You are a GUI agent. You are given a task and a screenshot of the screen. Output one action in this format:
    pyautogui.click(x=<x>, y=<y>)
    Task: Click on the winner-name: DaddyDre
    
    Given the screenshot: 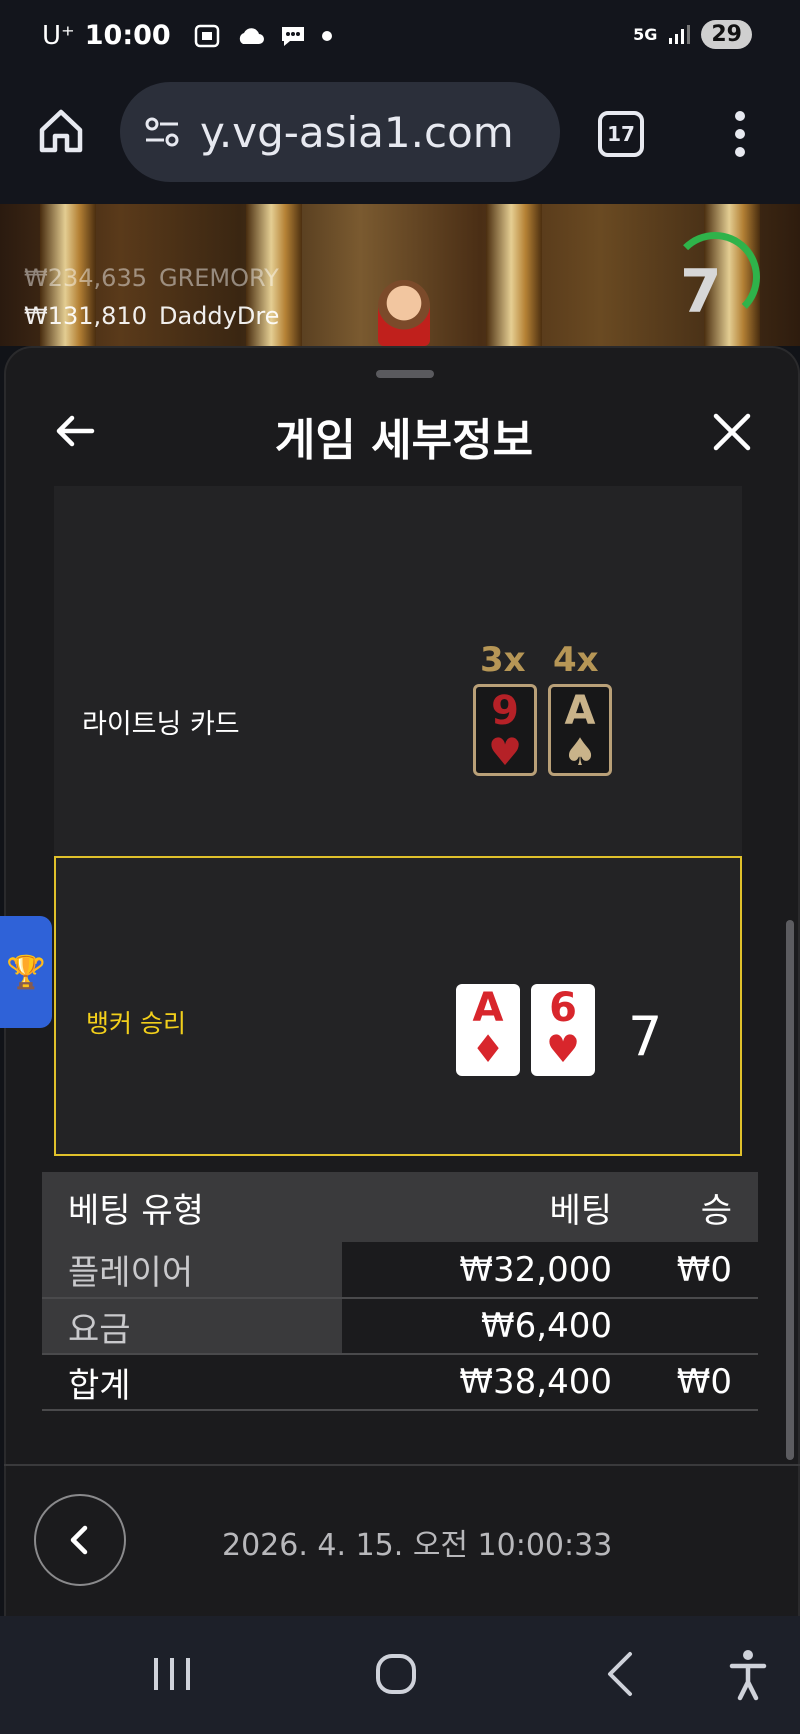 What is the action you would take?
    pyautogui.click(x=219, y=316)
    